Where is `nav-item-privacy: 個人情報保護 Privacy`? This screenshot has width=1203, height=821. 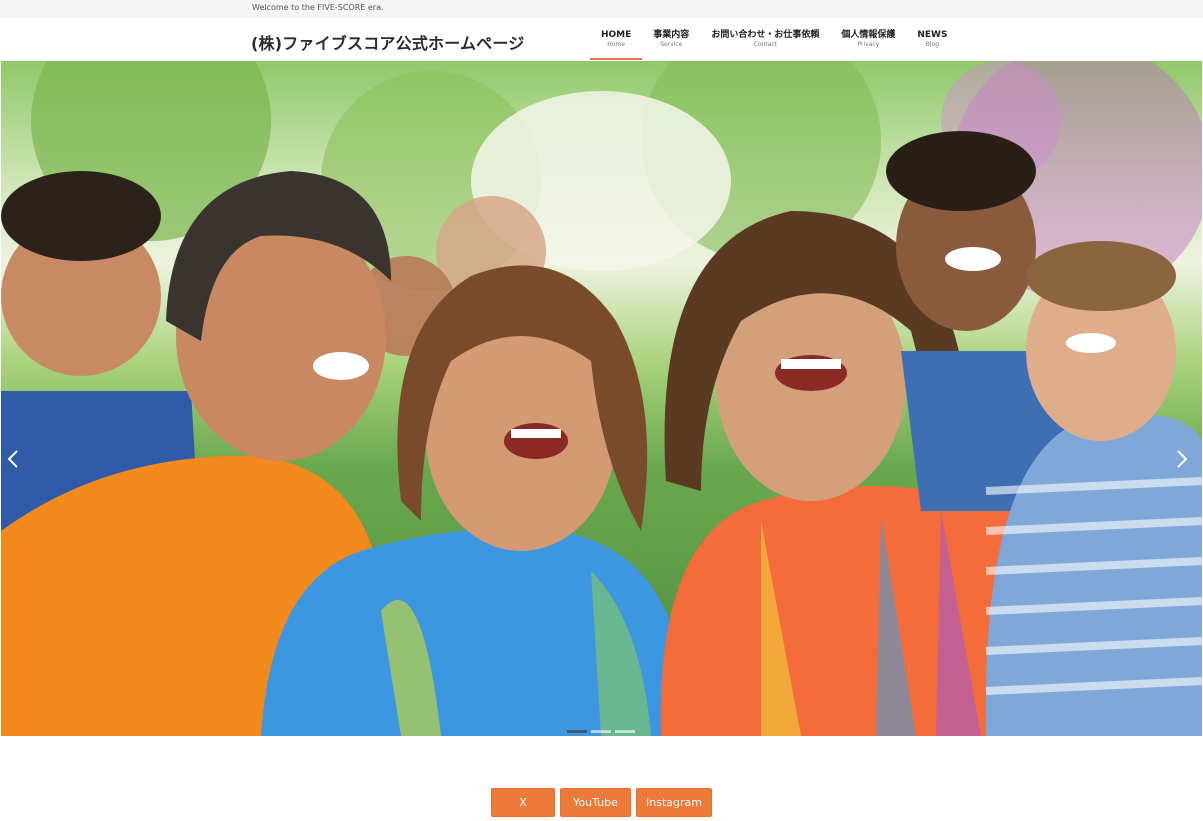 nav-item-privacy: 個人情報保護 Privacy is located at coordinates (868, 39).